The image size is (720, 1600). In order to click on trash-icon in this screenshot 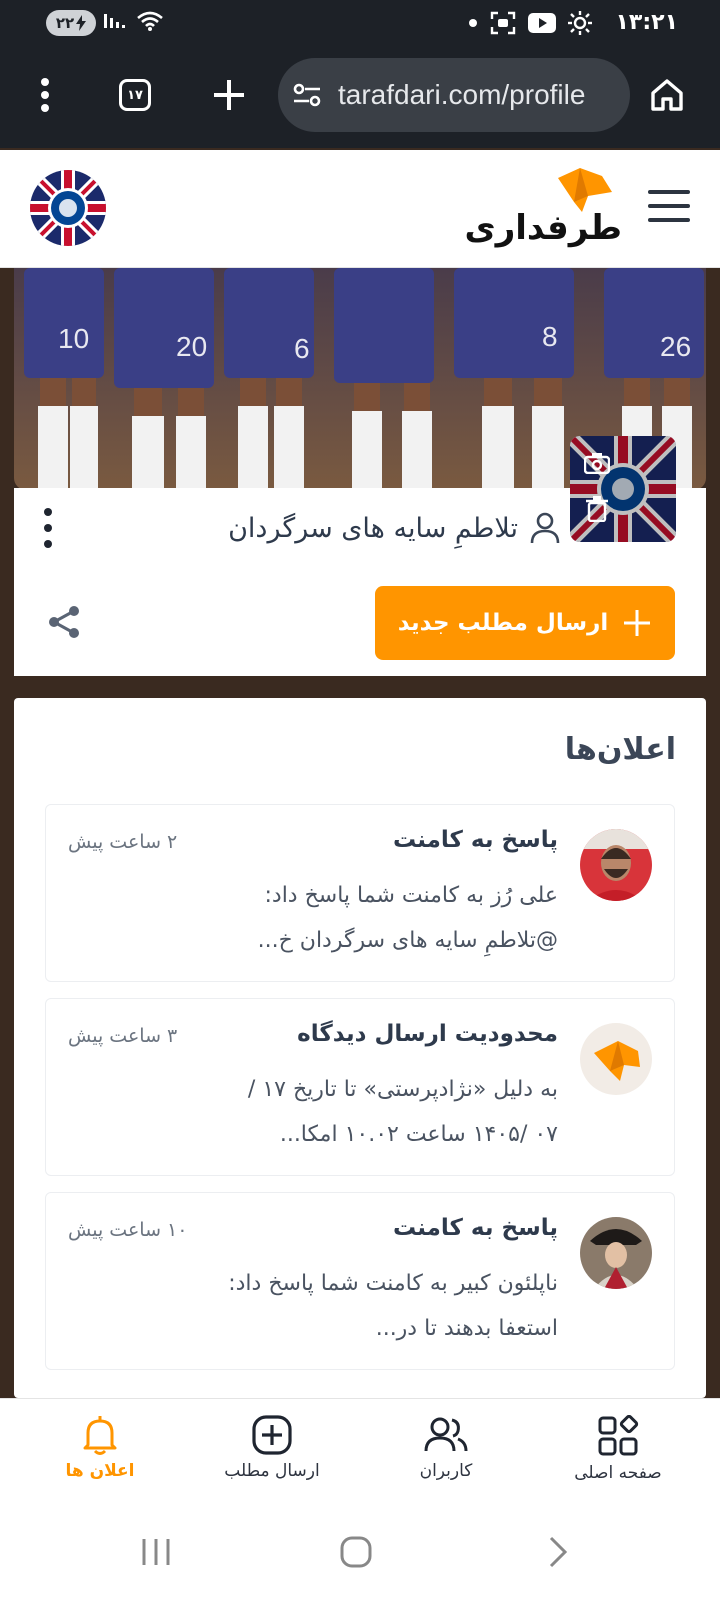, I will do `click(597, 509)`.